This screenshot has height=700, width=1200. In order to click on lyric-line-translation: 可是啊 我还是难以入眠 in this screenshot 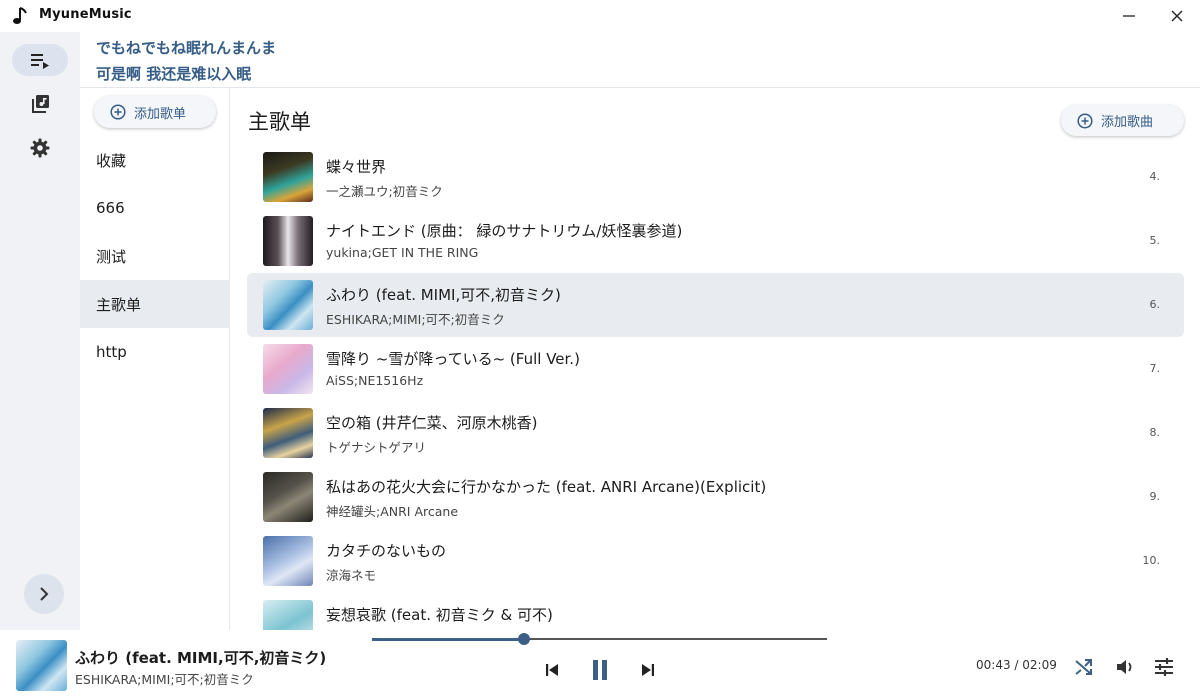, I will do `click(174, 74)`.